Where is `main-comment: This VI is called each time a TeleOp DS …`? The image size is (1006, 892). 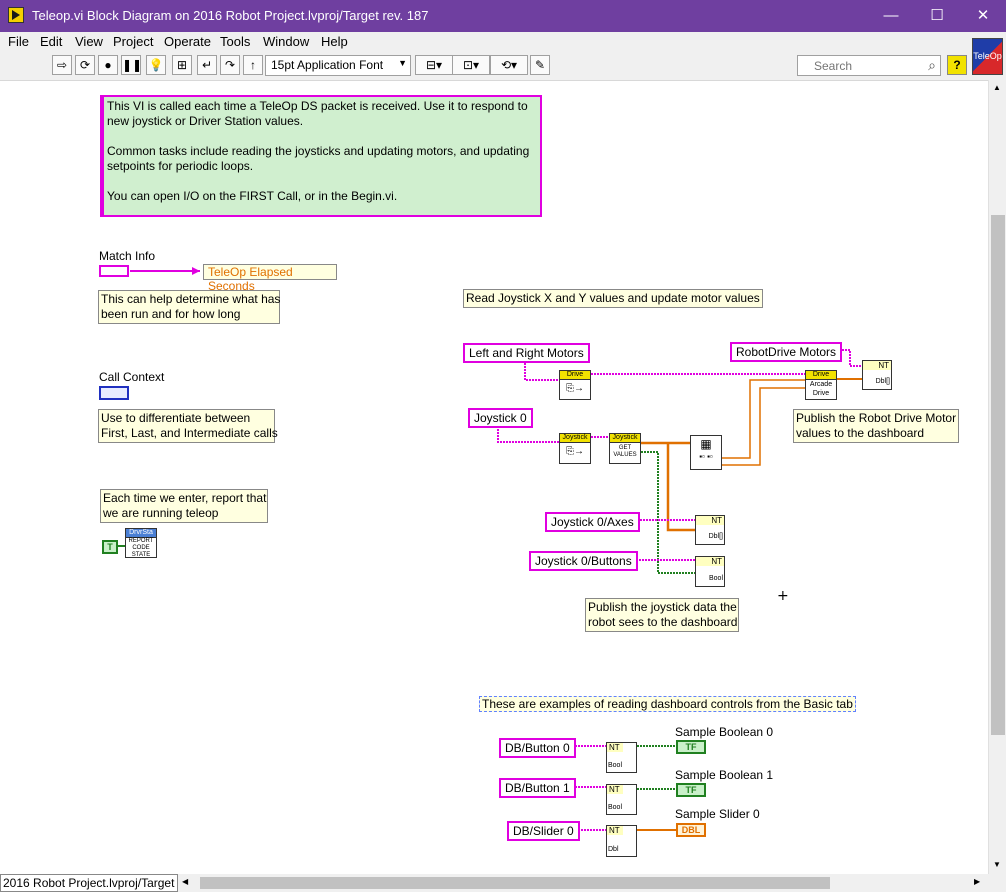
main-comment: This VI is called each time a TeleOp DS … is located at coordinates (321, 156).